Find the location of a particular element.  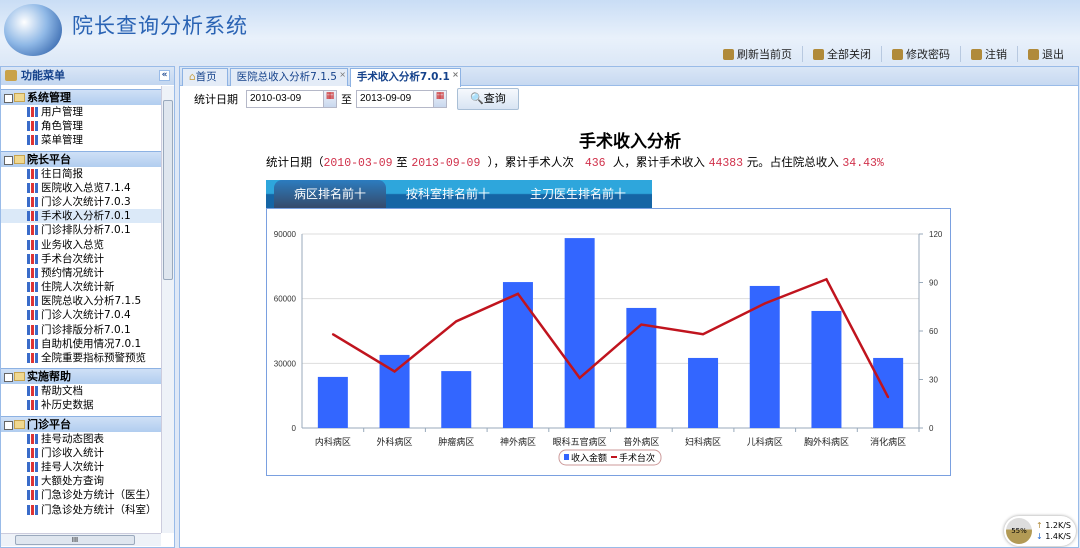

tab-home: ⌂首页 is located at coordinates (205, 77).